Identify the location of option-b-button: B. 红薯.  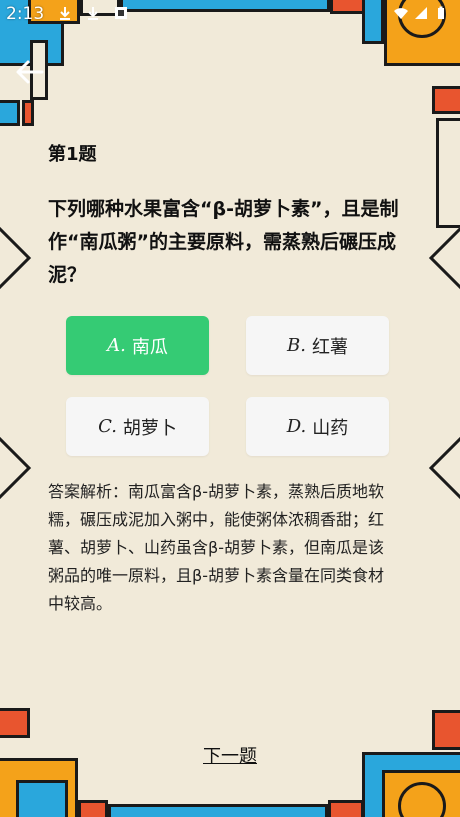
(317, 345).